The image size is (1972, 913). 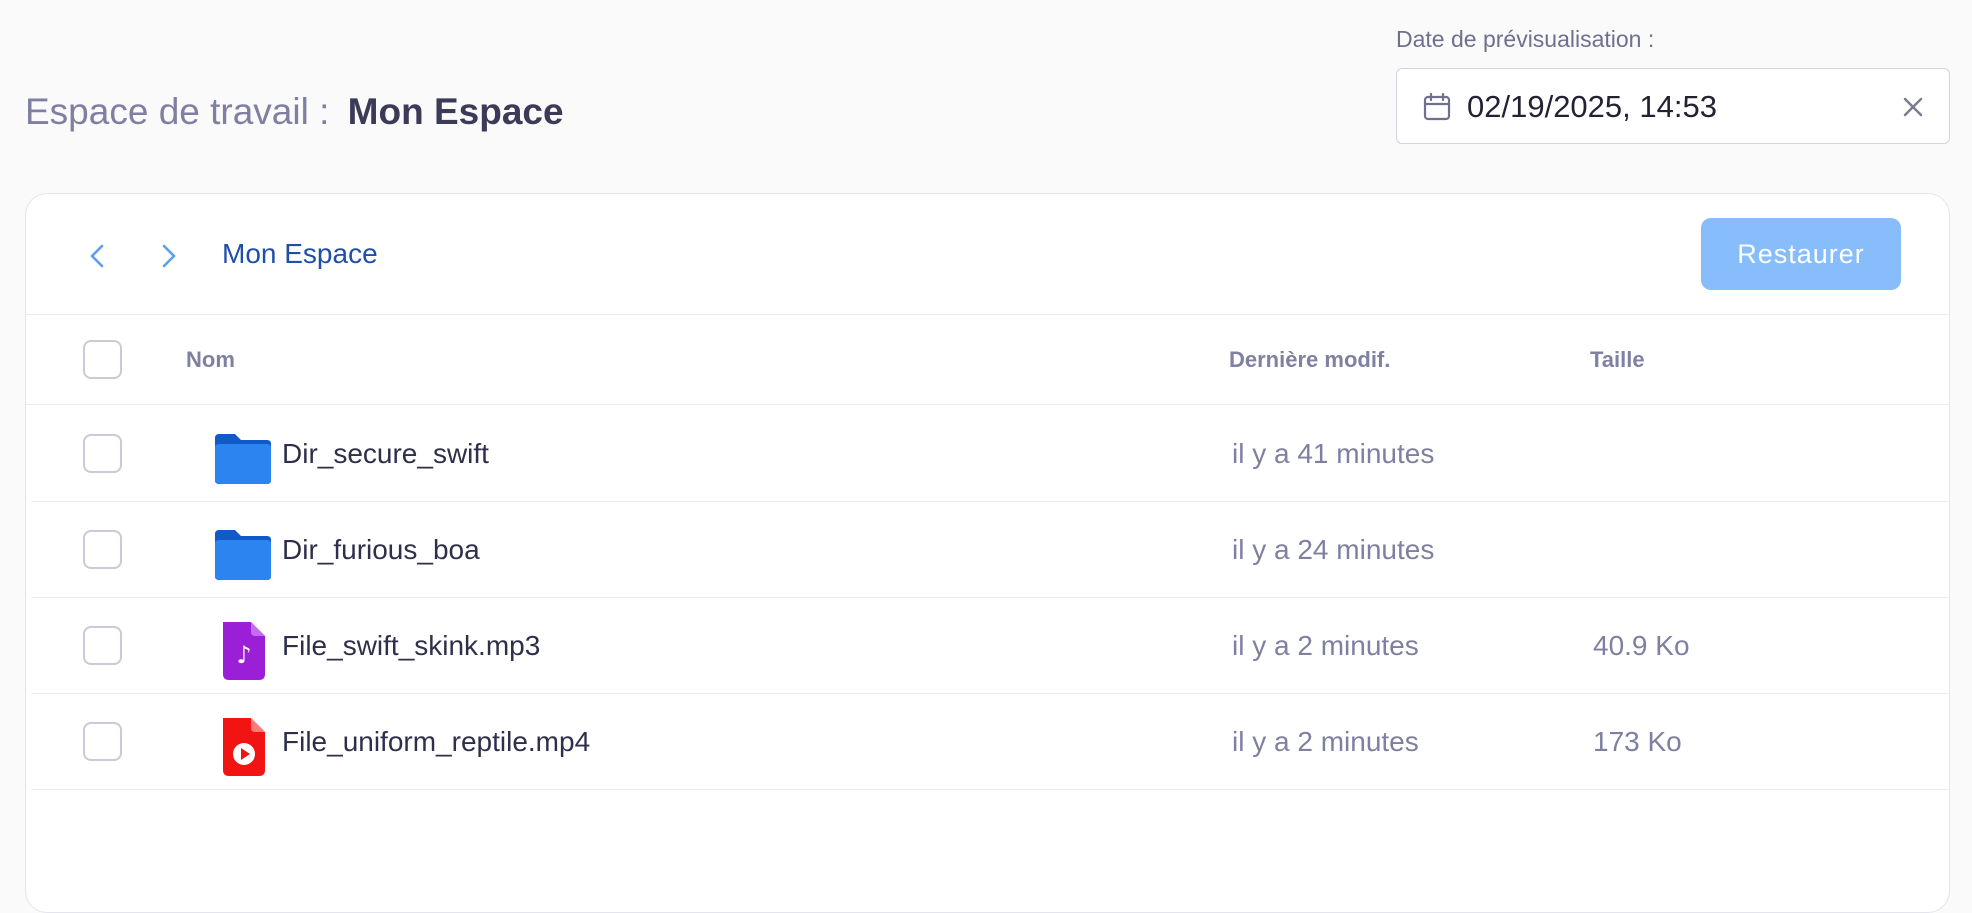 I want to click on audio-file-icon: ♪, so click(x=244, y=651).